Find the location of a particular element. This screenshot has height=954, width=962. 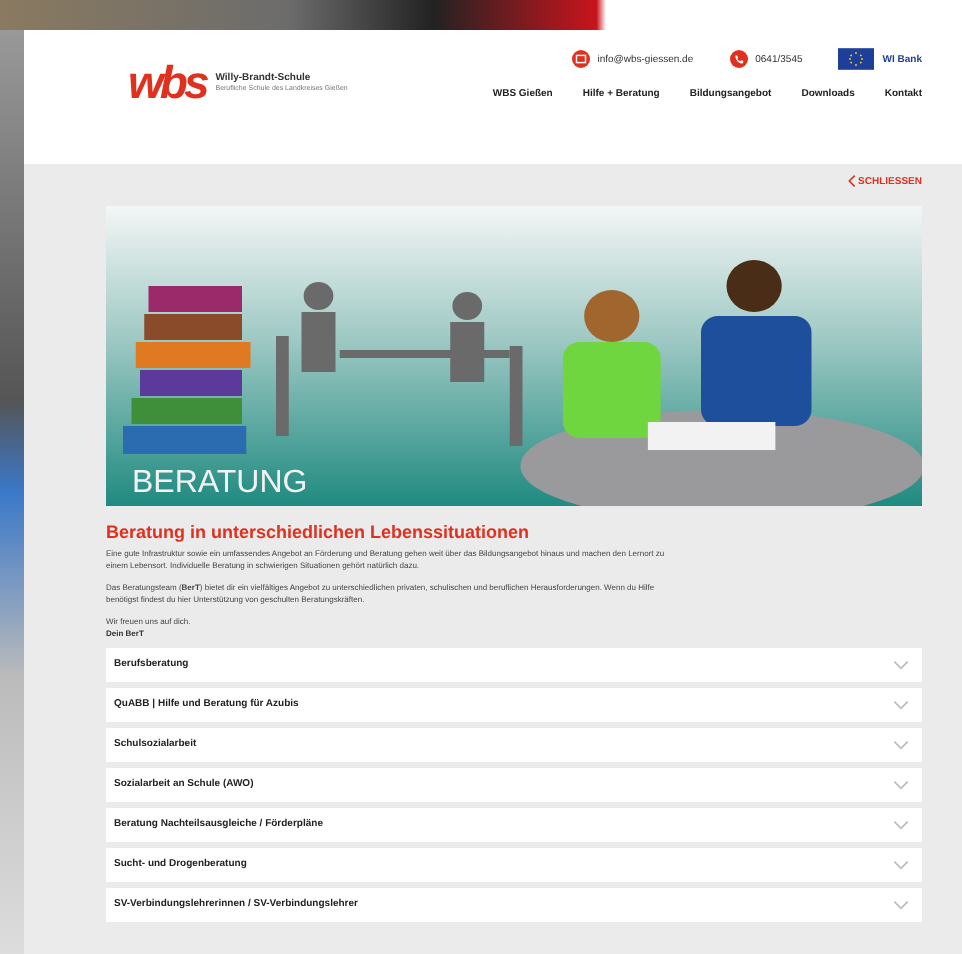

eu-flag-icon is located at coordinates (856, 59).